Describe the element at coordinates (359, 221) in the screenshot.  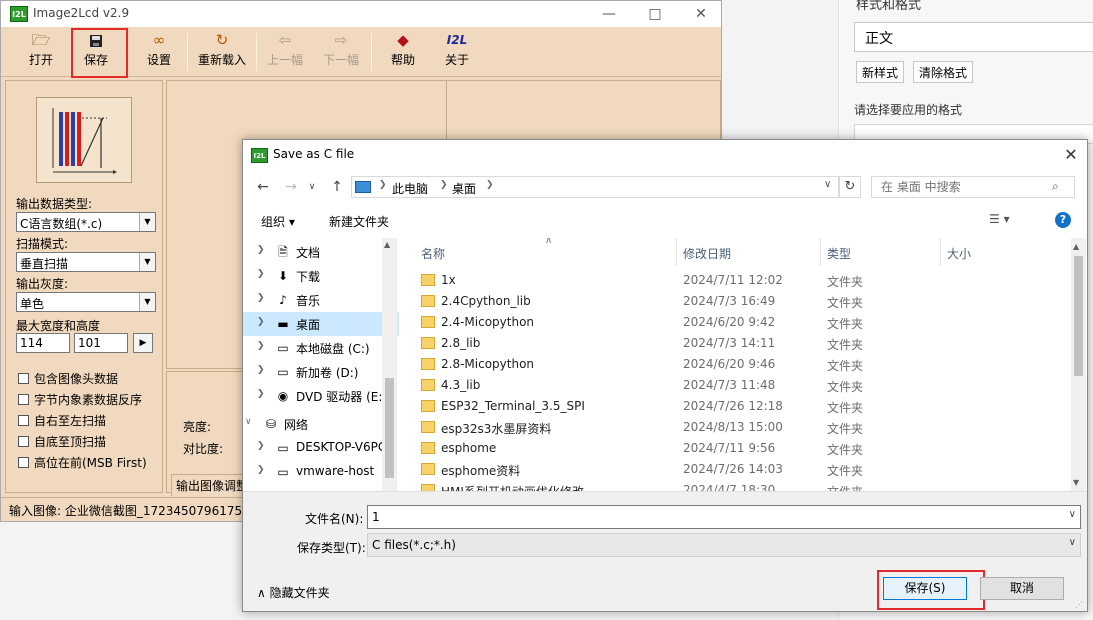
I see `new-folder-button: 新建文件夹` at that location.